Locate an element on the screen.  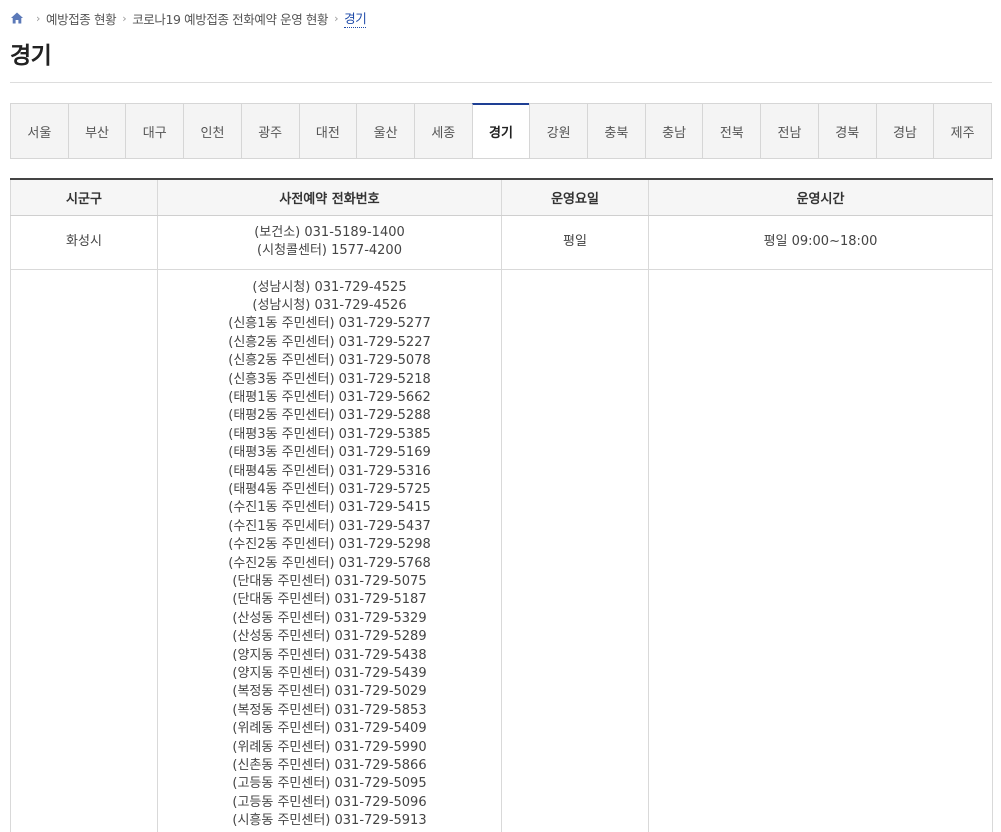
phone-number: (수진2동 주민센터) 031-729-5298 is located at coordinates (329, 545).